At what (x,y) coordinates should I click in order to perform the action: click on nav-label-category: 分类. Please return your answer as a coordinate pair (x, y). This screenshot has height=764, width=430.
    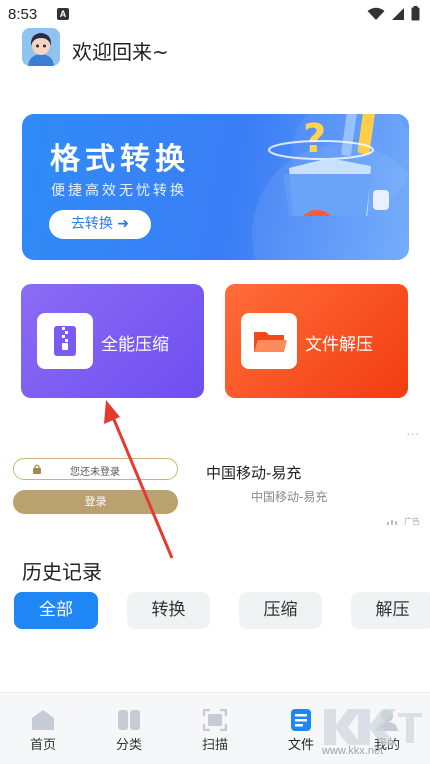
    Looking at the image, I should click on (128, 745).